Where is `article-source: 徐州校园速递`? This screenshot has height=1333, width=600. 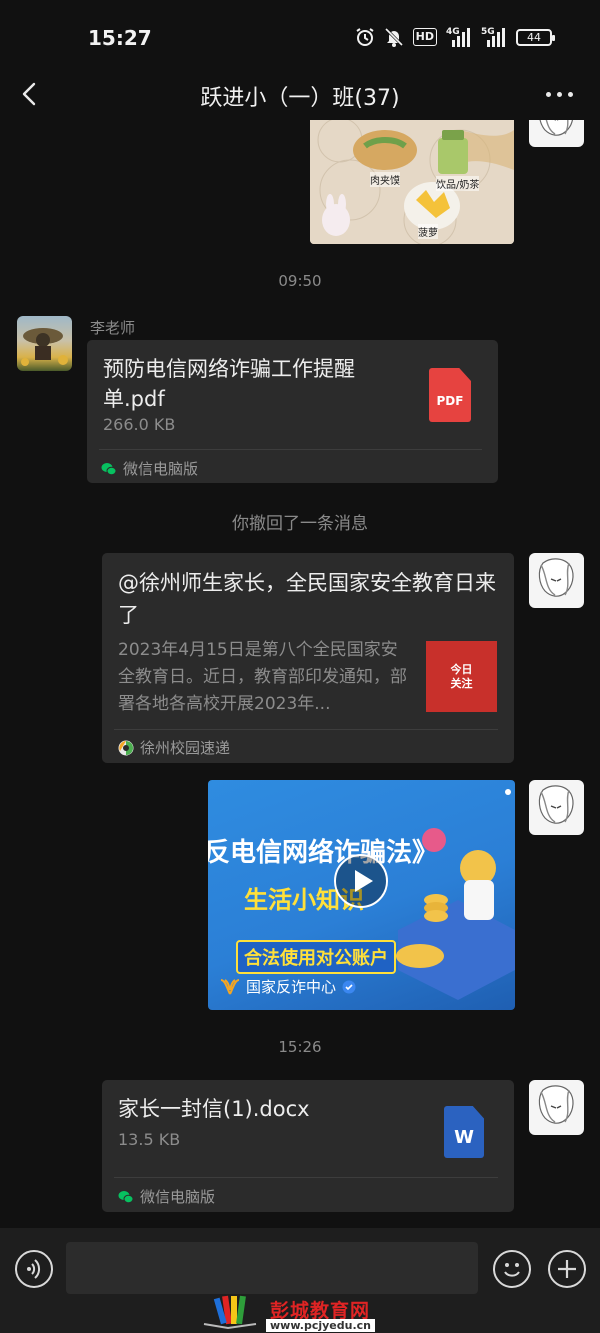 article-source: 徐州校园速递 is located at coordinates (174, 747).